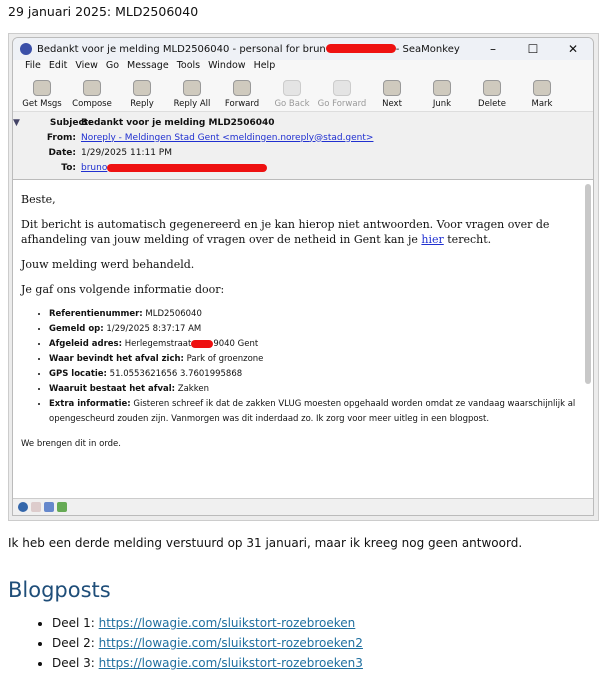 Image resolution: width=605 pixels, height=676 pixels. I want to click on toolbar-go-forward-button: Go Forward, so click(342, 95).